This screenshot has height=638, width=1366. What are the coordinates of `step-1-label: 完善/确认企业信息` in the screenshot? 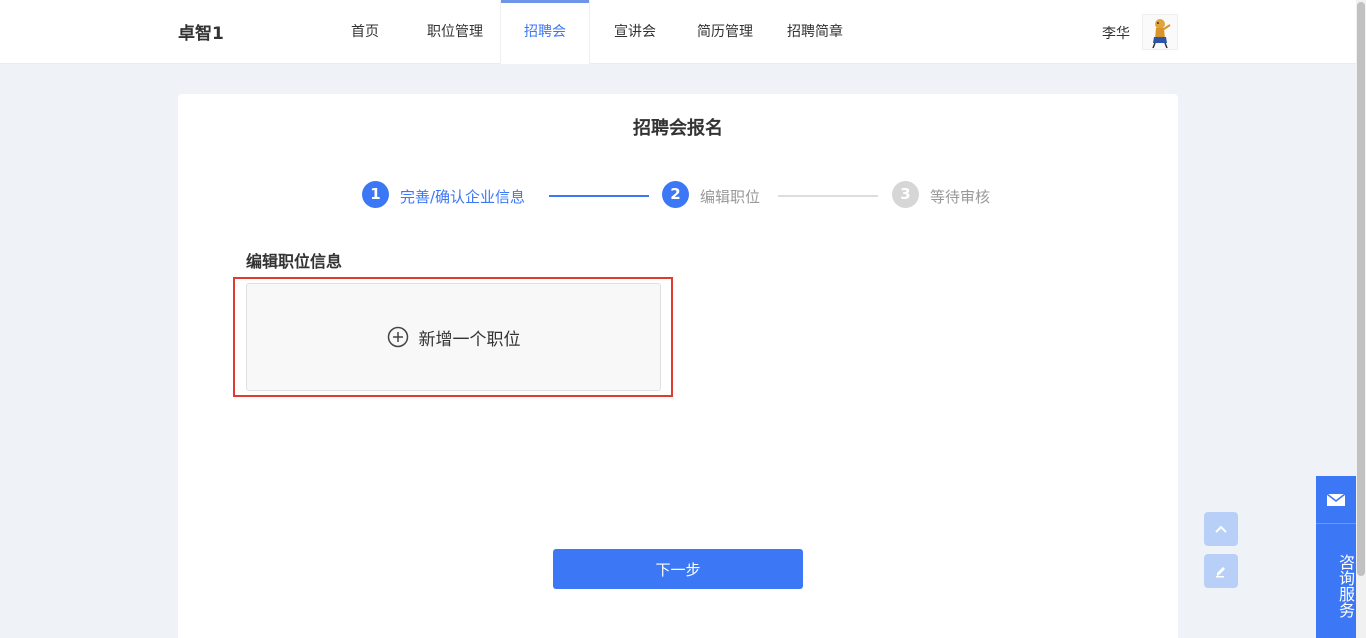 It's located at (463, 197).